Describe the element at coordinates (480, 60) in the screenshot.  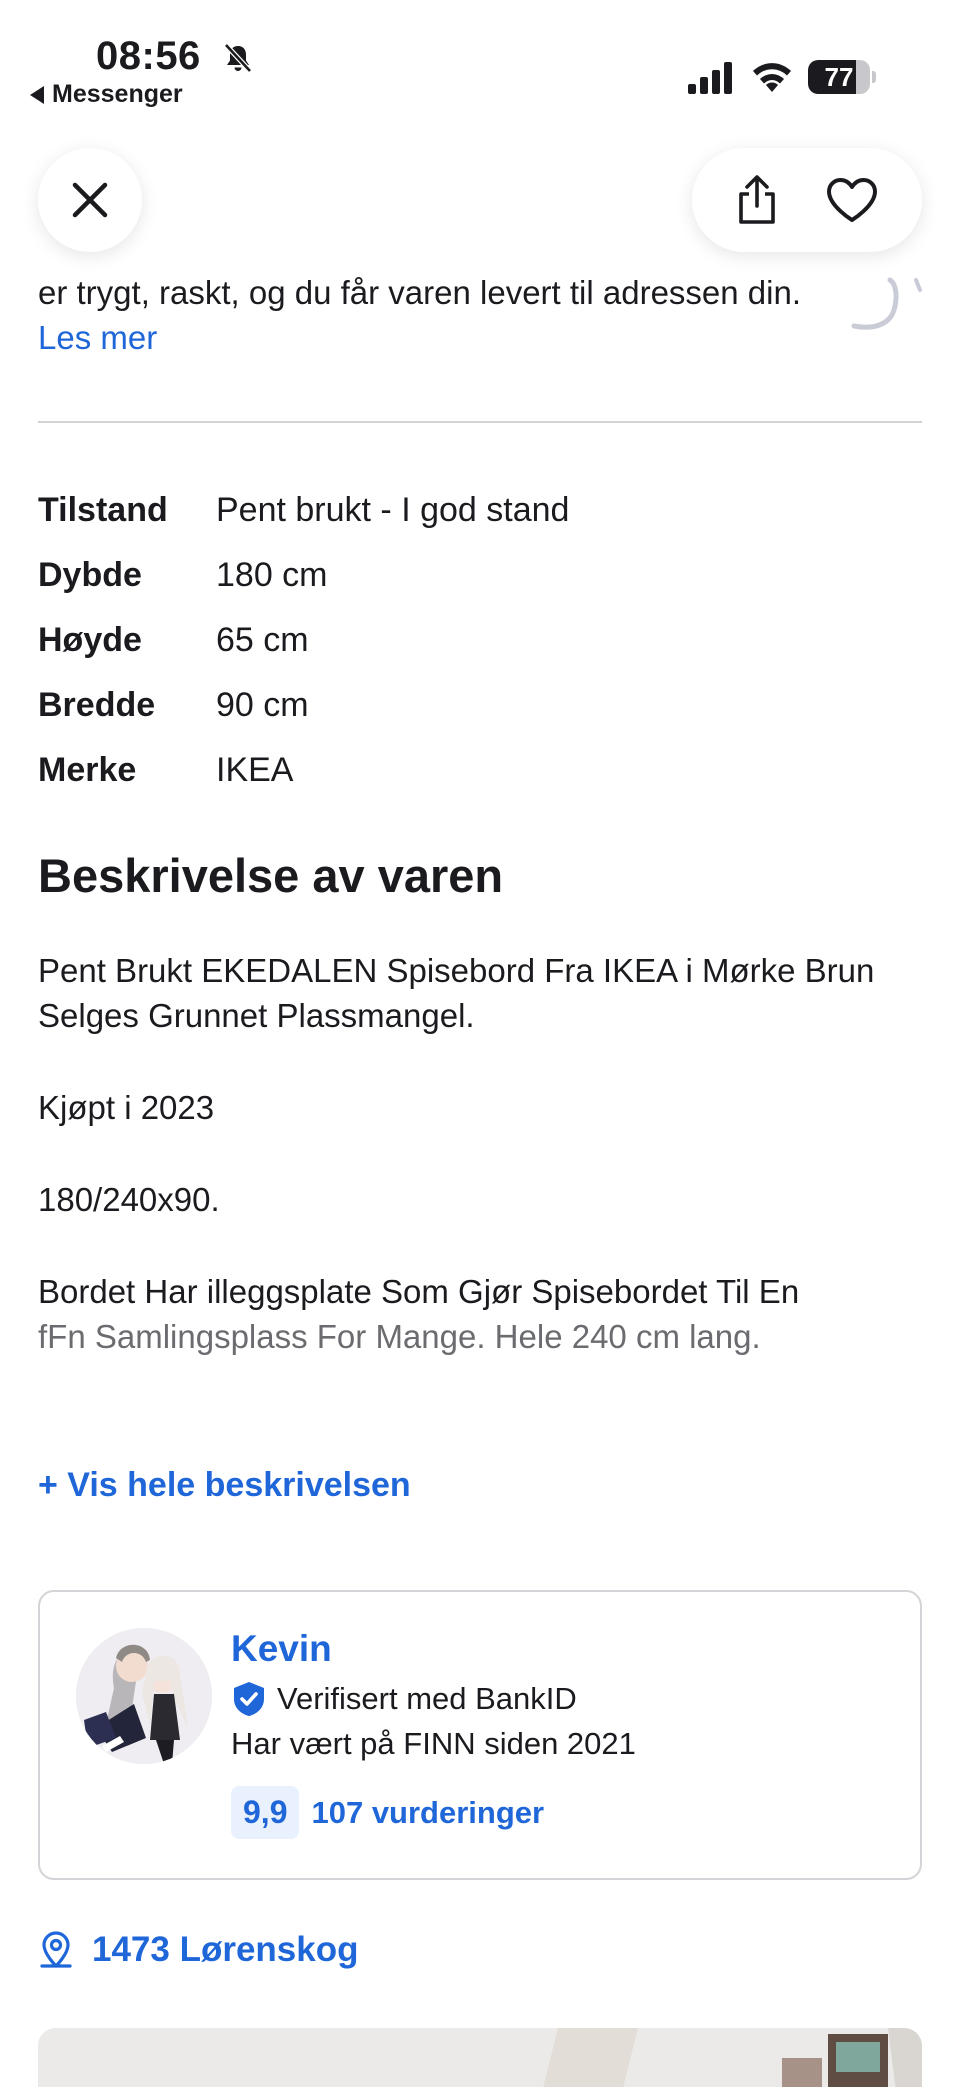
I see `status-bar: 08:56 Messenger 77` at that location.